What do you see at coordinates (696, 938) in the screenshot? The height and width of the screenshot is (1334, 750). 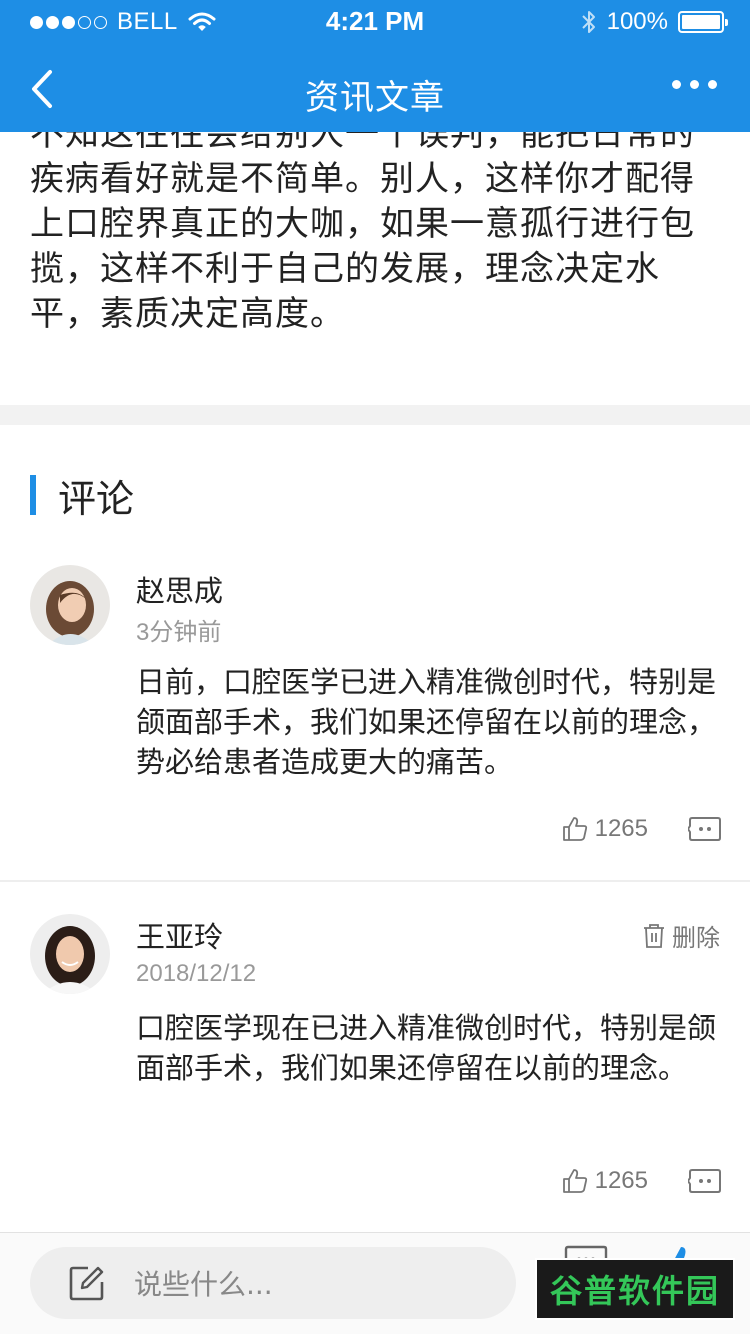 I see `delete-label: 删除` at bounding box center [696, 938].